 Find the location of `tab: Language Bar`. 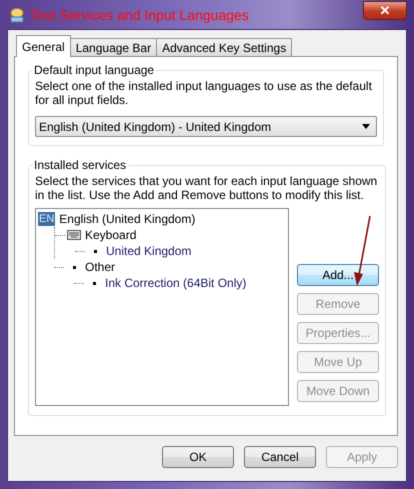

tab: Language Bar is located at coordinates (114, 47).